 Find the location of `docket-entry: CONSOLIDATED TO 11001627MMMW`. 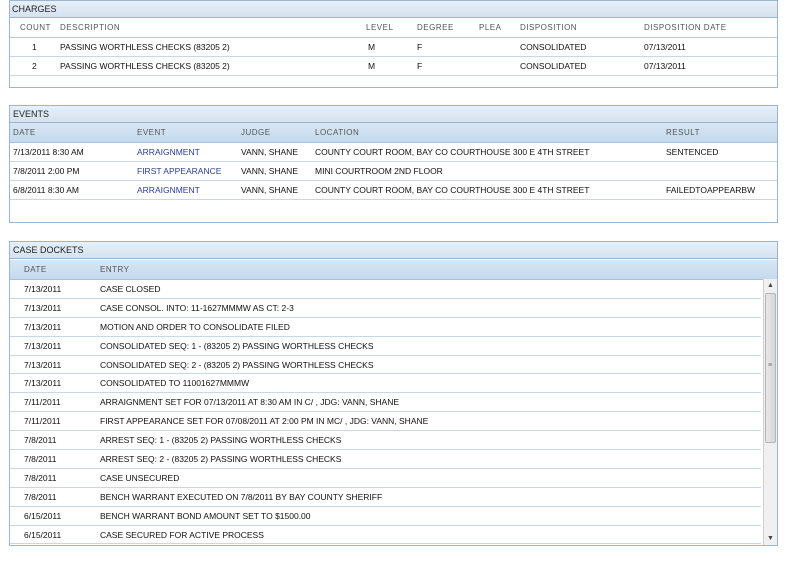

docket-entry: CONSOLIDATED TO 11001627MMMW is located at coordinates (175, 383).